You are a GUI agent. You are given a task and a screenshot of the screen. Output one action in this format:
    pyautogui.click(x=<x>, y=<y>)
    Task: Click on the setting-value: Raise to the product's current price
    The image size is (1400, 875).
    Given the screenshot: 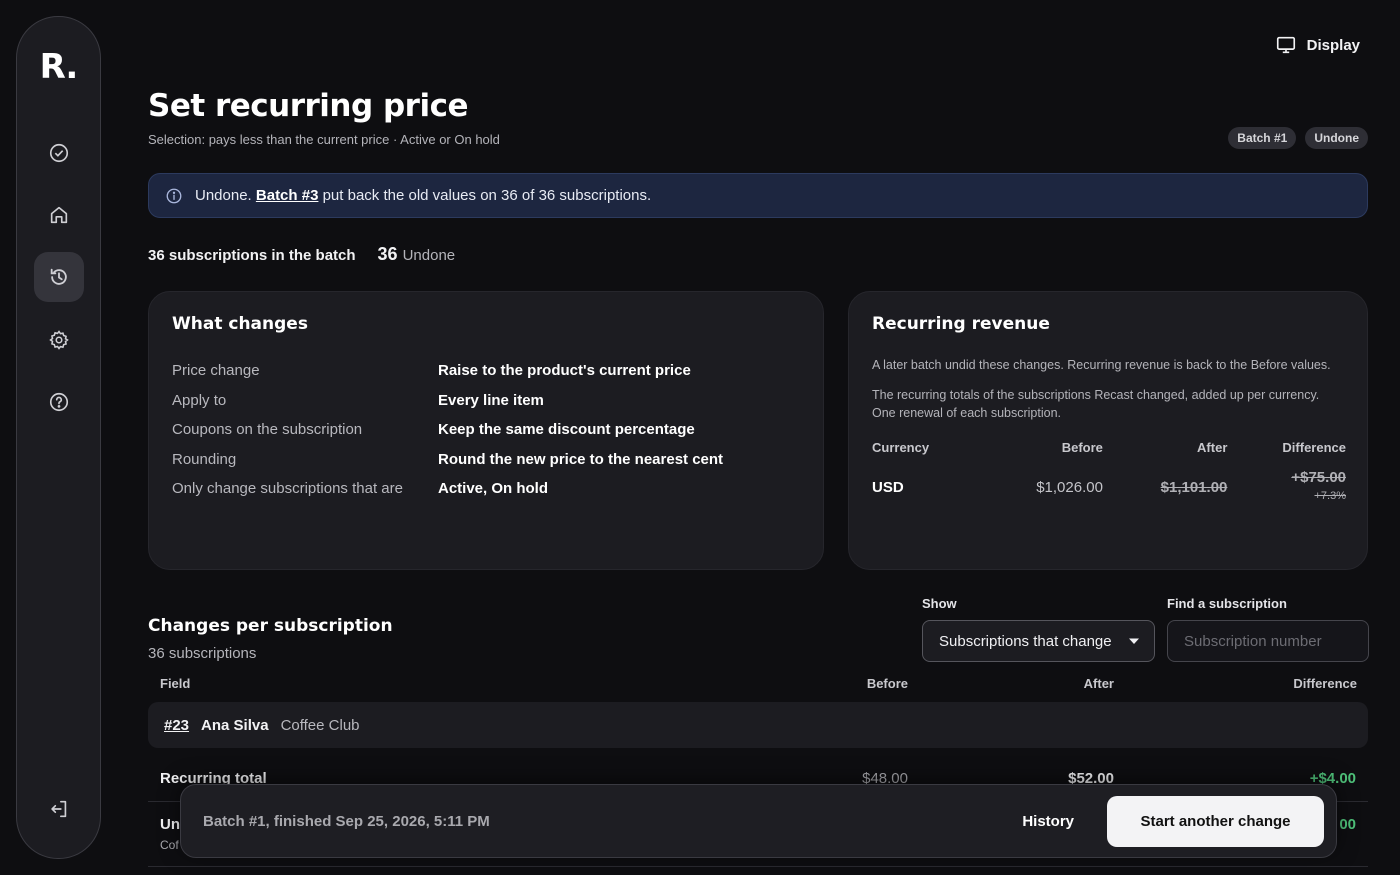 What is the action you would take?
    pyautogui.click(x=564, y=371)
    